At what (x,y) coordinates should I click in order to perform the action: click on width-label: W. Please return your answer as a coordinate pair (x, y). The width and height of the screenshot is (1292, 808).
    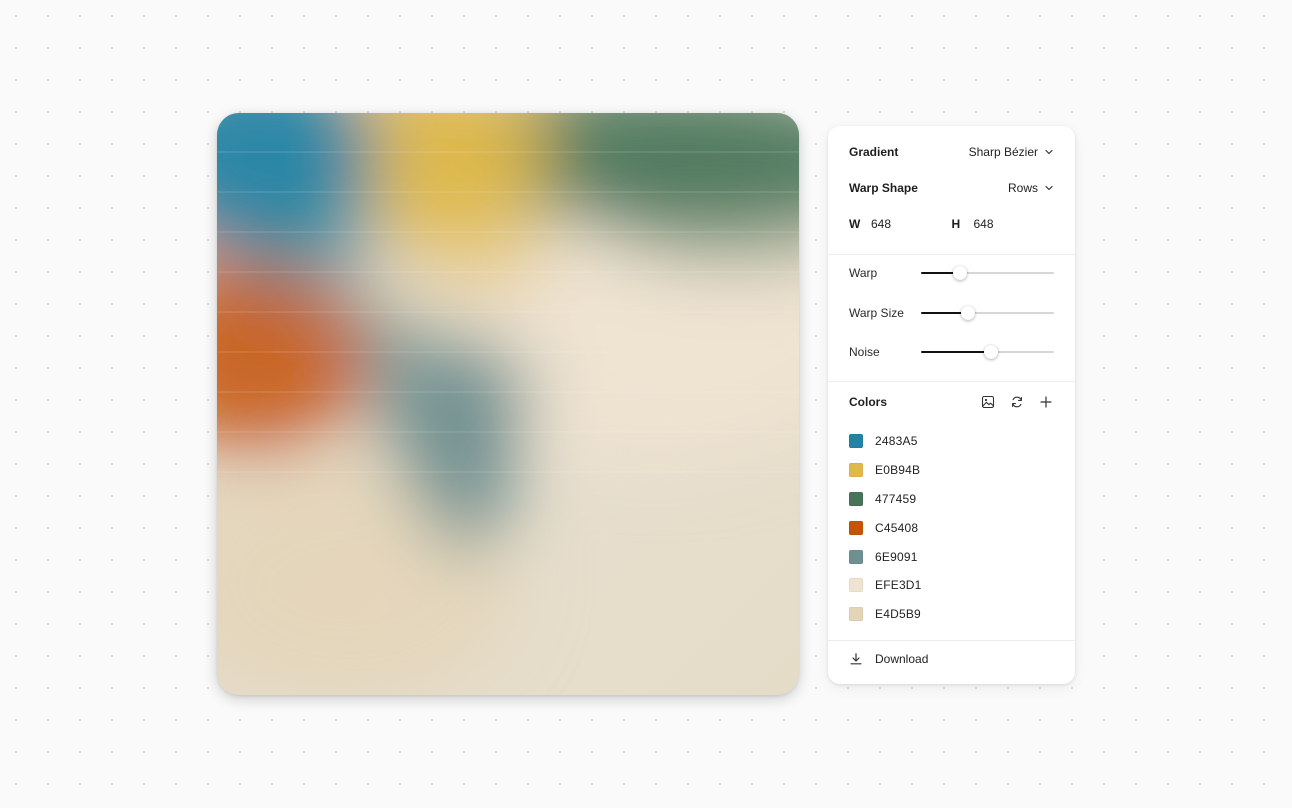
    Looking at the image, I should click on (855, 224).